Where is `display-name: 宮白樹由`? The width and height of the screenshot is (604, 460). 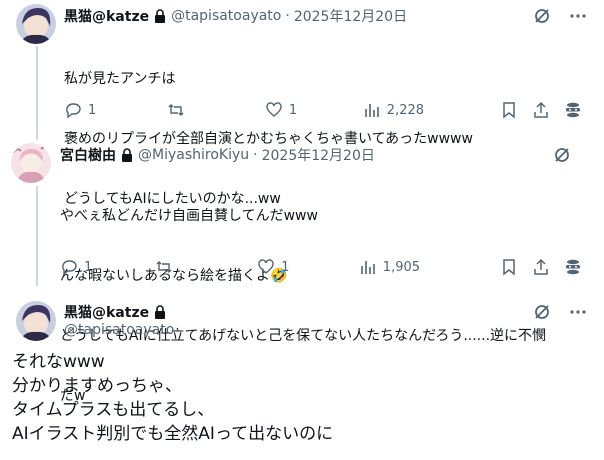
display-name: 宮白樹由 is located at coordinates (88, 155).